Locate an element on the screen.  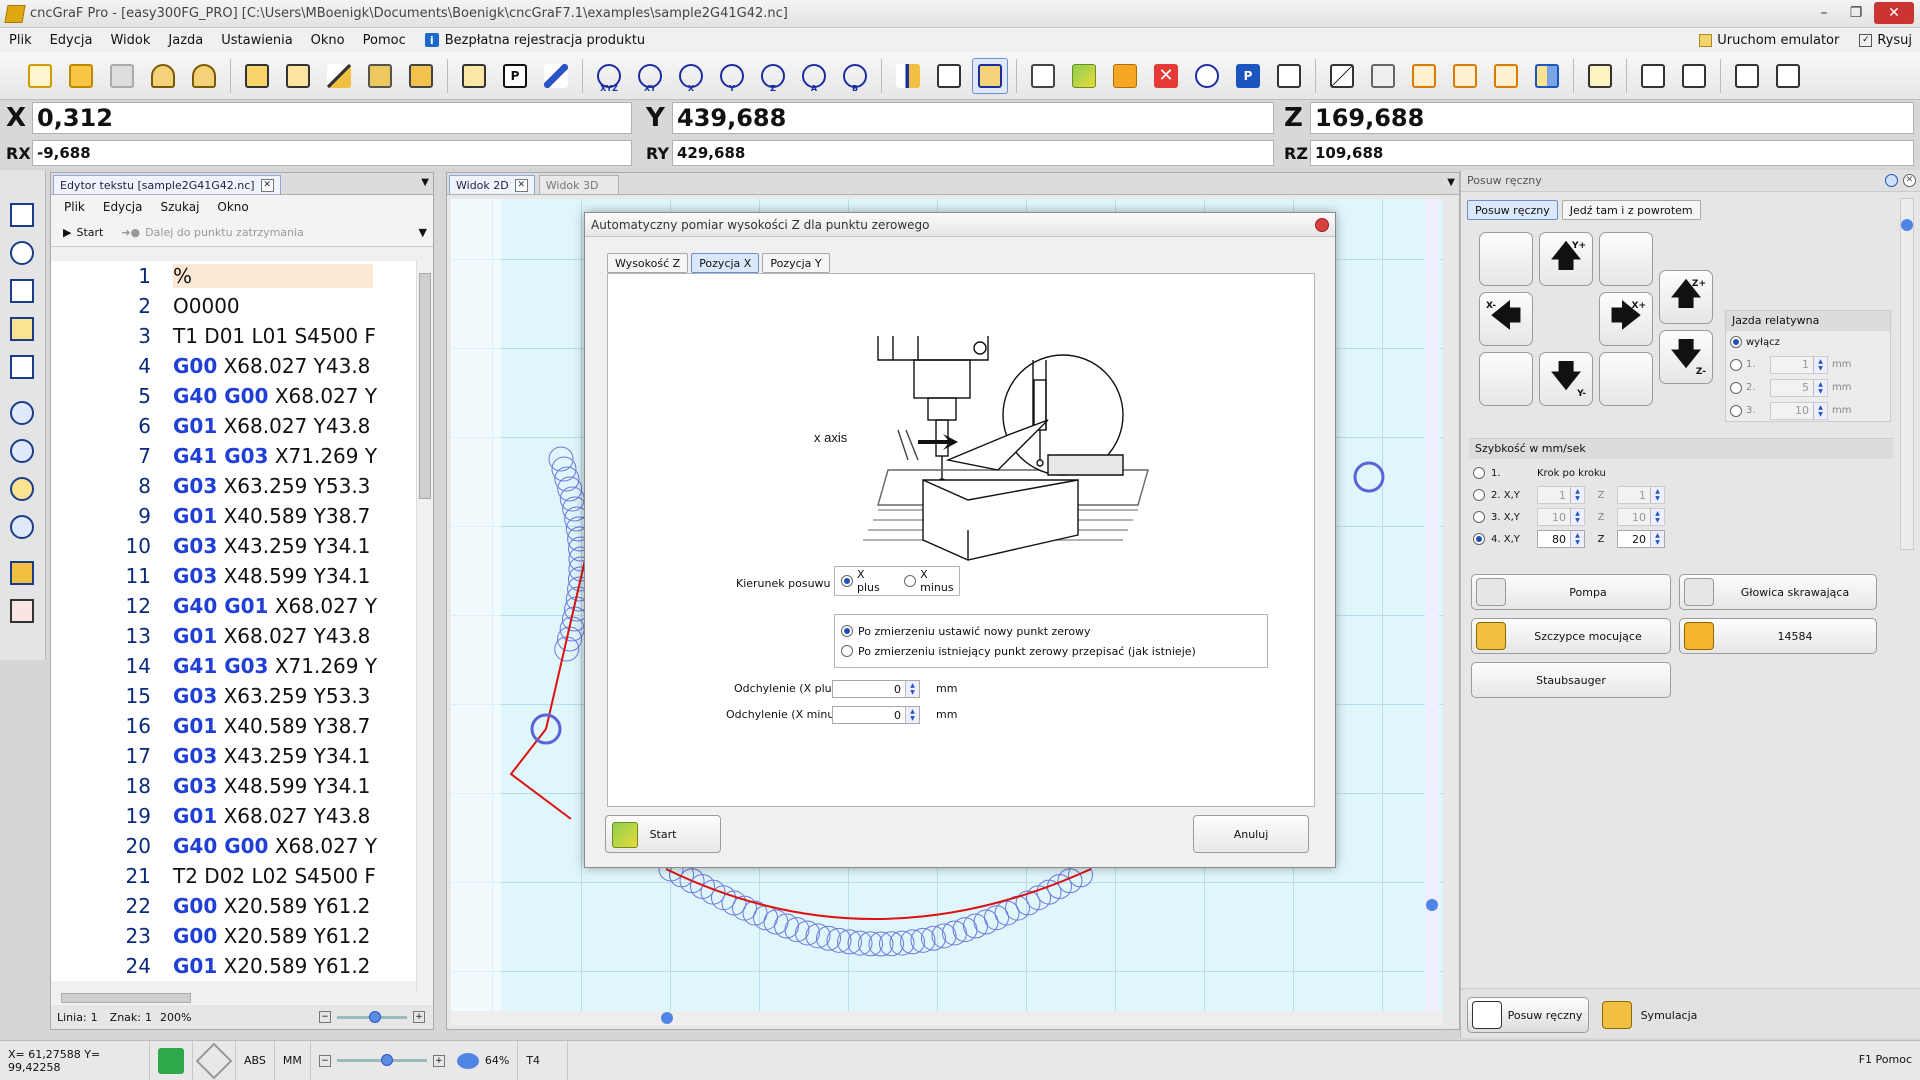
select-tool-button is located at coordinates (257, 76).